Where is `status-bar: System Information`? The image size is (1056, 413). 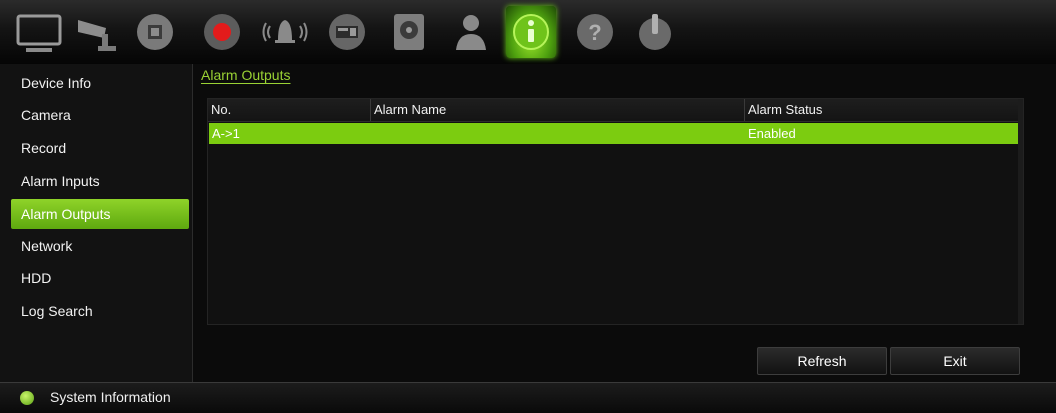
status-bar: System Information is located at coordinates (528, 397).